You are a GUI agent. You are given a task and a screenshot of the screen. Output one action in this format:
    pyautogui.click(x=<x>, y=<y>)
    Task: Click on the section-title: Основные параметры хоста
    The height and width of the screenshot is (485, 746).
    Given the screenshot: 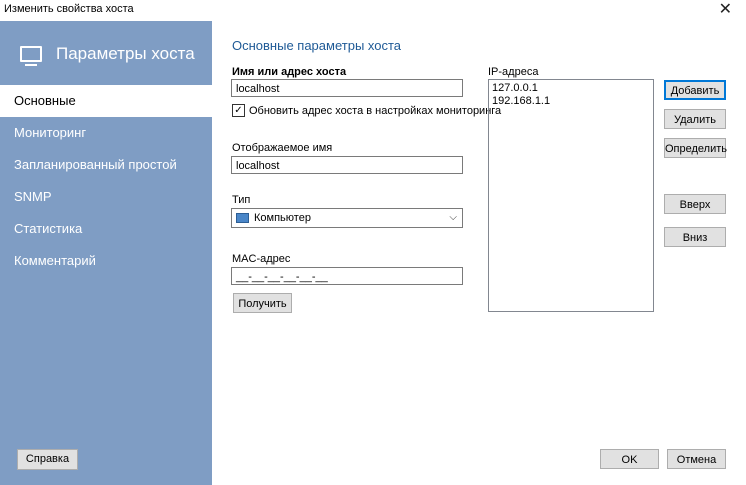 What is the action you would take?
    pyautogui.click(x=317, y=45)
    